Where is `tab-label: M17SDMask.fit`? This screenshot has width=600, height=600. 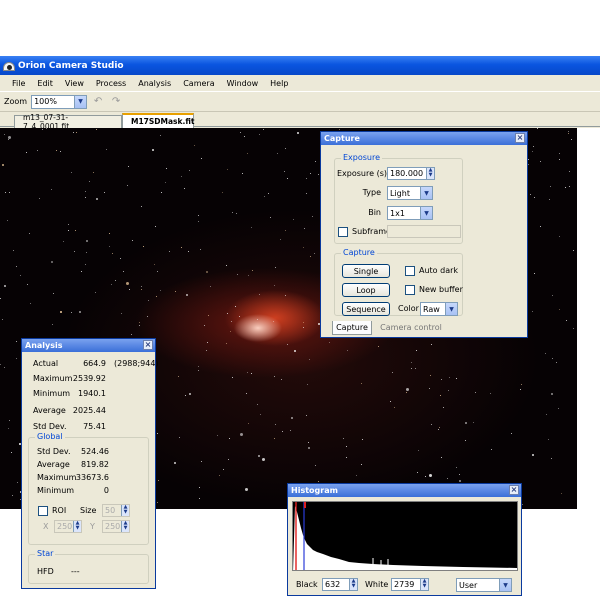
tab-label: M17SDMask.fit is located at coordinates (163, 121).